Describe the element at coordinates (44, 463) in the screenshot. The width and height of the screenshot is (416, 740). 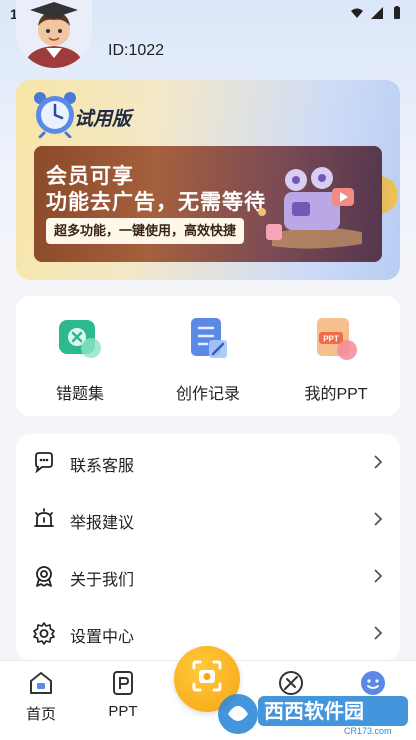
I see `chat-bubble-icon` at that location.